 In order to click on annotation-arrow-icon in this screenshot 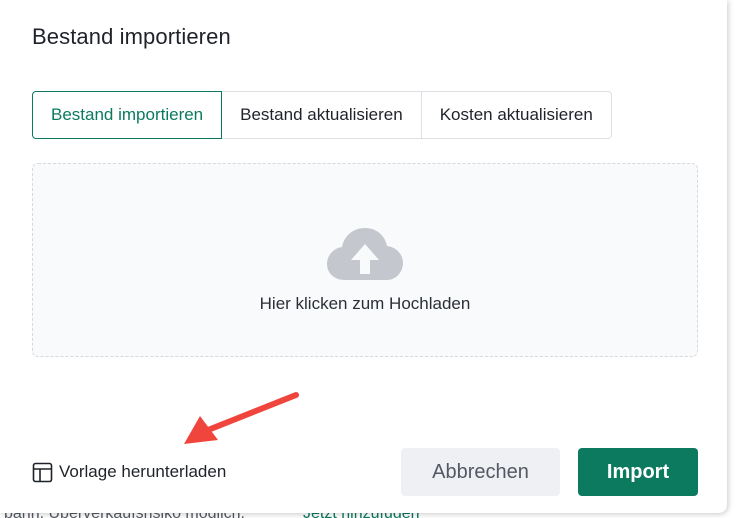, I will do `click(241, 418)`.